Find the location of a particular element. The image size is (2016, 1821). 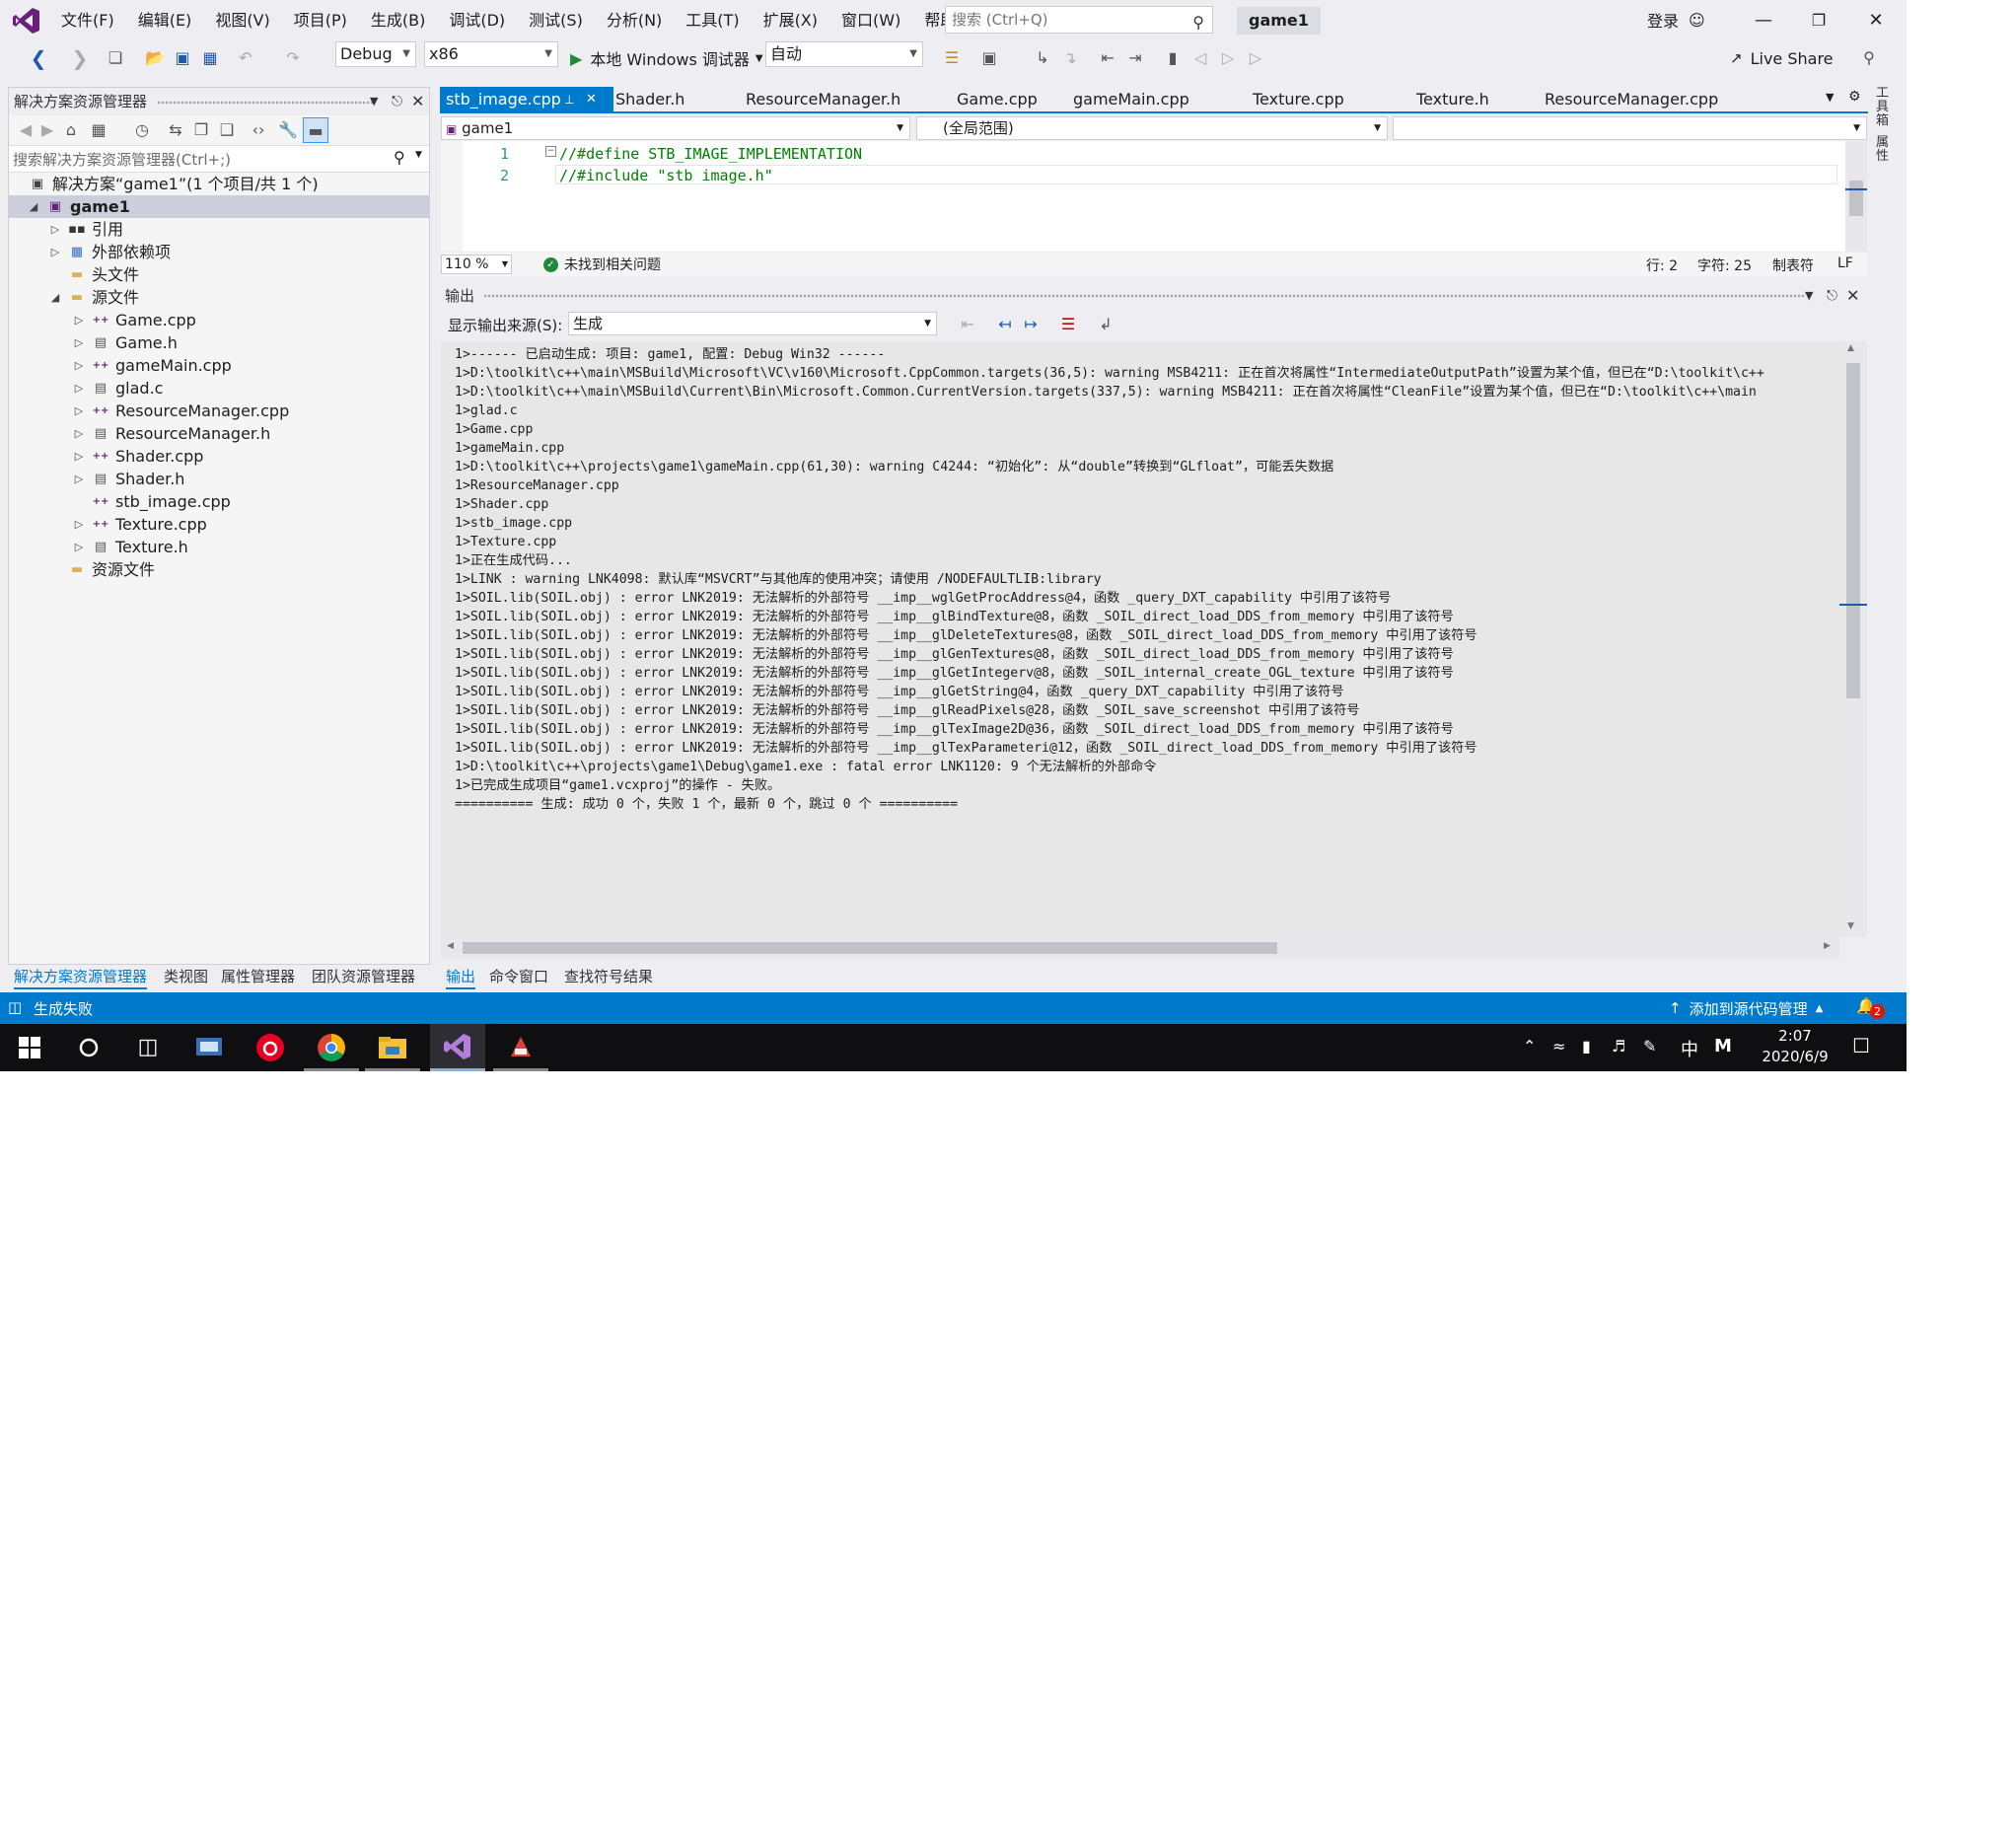

menu-item: 视图(V) is located at coordinates (242, 20).